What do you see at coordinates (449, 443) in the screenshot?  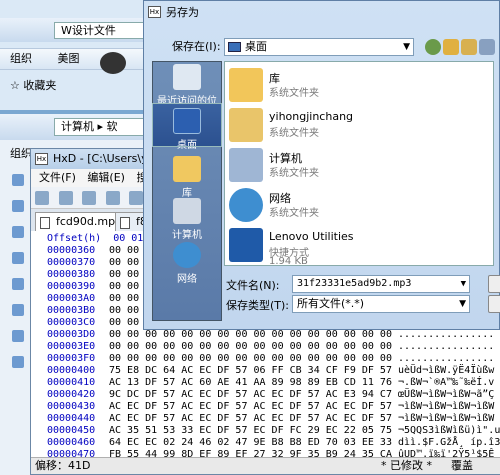 I see `hex-ascii: dìì.$F.GžÅ¸ íp.î3` at bounding box center [449, 443].